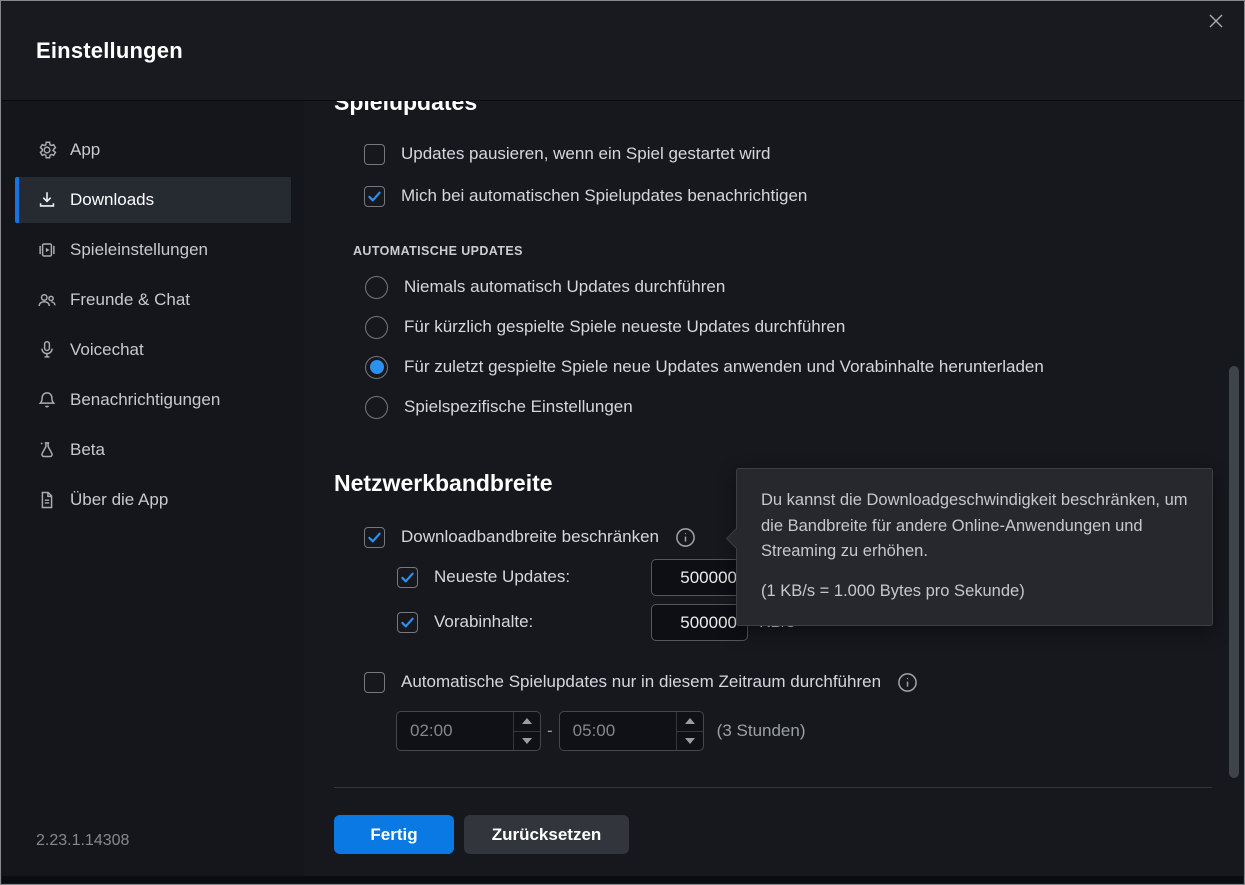 This screenshot has width=1245, height=885. I want to click on sidebar-item-label: Voicechat, so click(107, 349).